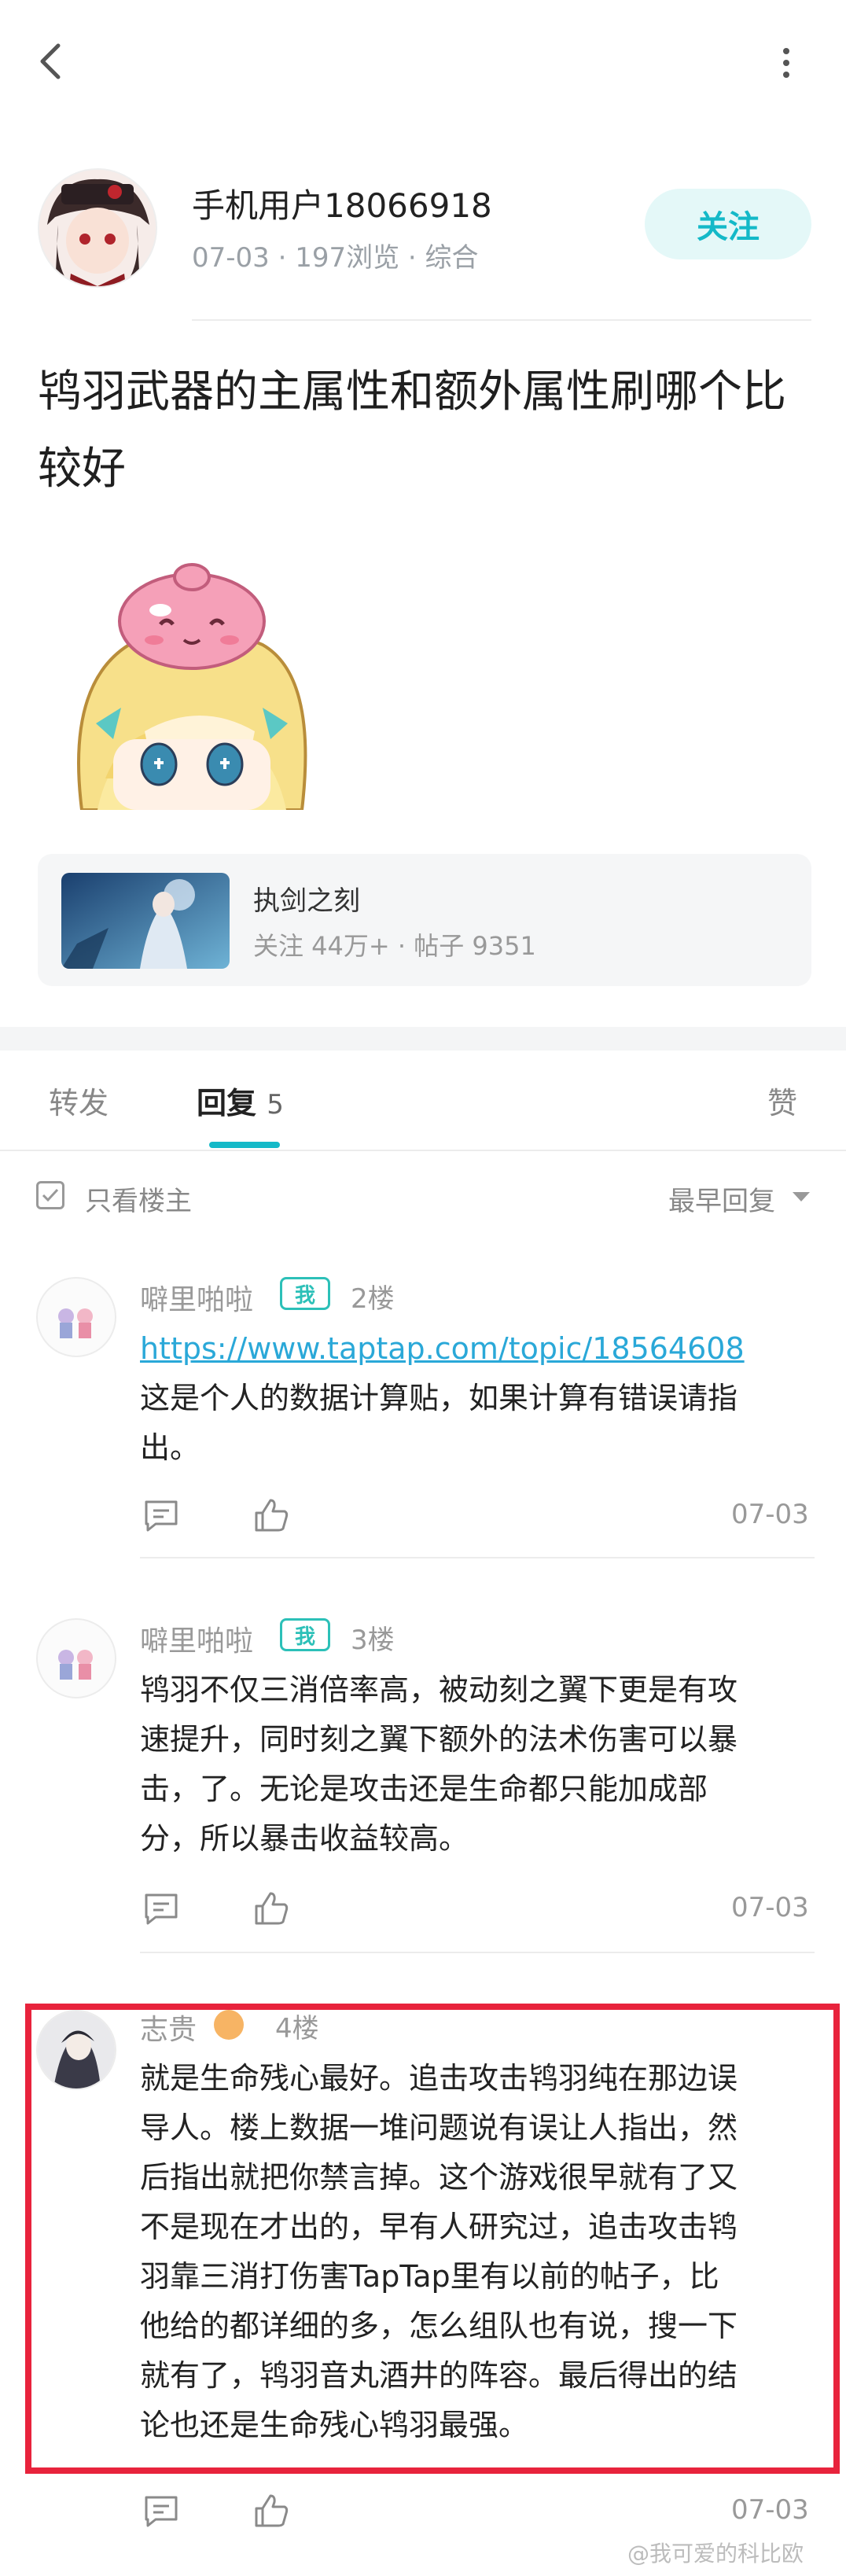 Image resolution: width=846 pixels, height=2576 pixels. I want to click on post-meta: 07-03 · 197浏览 · 综合, so click(335, 258).